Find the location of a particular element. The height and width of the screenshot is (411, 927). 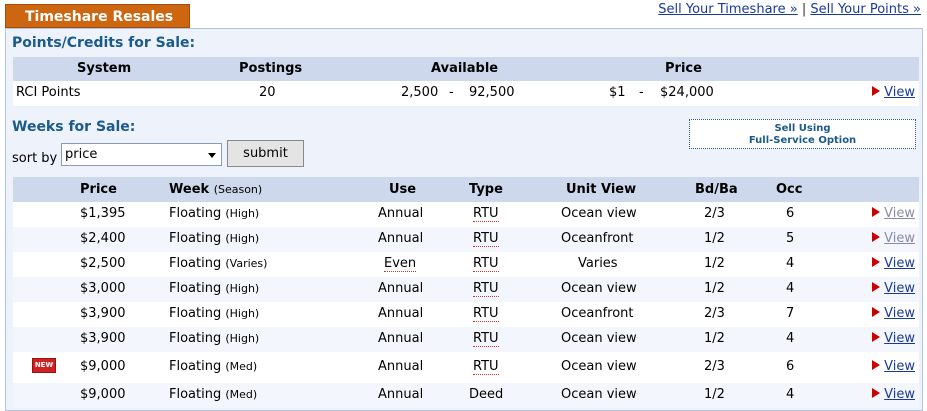

points-header-row: System Postings Available Price is located at coordinates (466, 69).